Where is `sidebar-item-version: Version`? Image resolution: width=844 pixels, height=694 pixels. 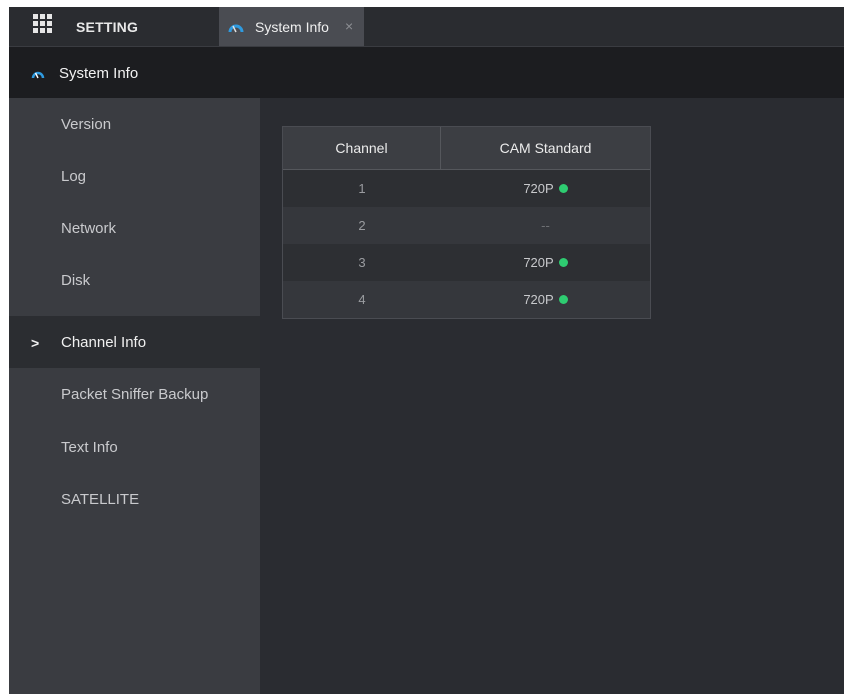 sidebar-item-version: Version is located at coordinates (134, 124).